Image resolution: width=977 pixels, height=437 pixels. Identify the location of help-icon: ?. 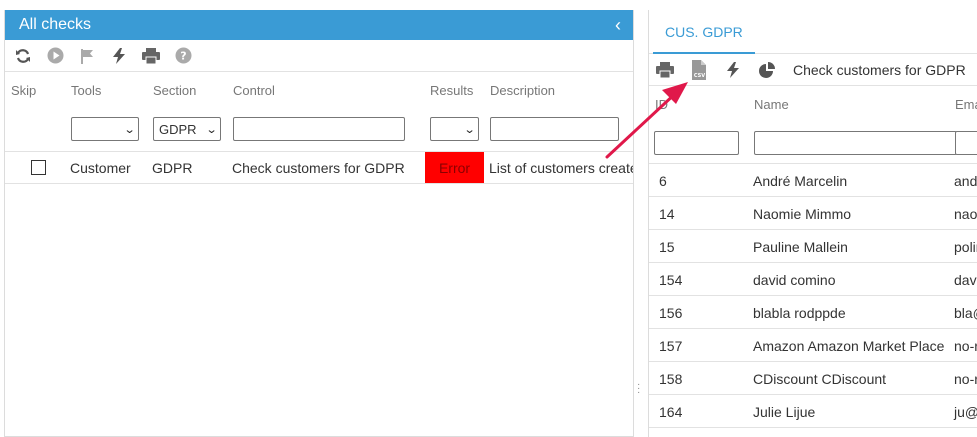
(183, 56).